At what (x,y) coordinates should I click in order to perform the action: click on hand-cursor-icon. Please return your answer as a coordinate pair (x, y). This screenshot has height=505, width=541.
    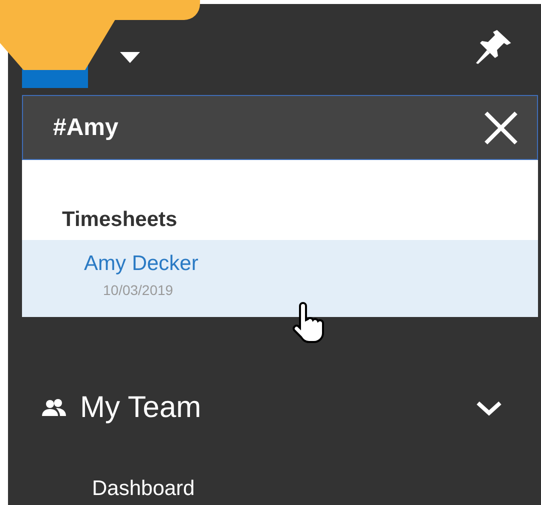
    Looking at the image, I should click on (307, 323).